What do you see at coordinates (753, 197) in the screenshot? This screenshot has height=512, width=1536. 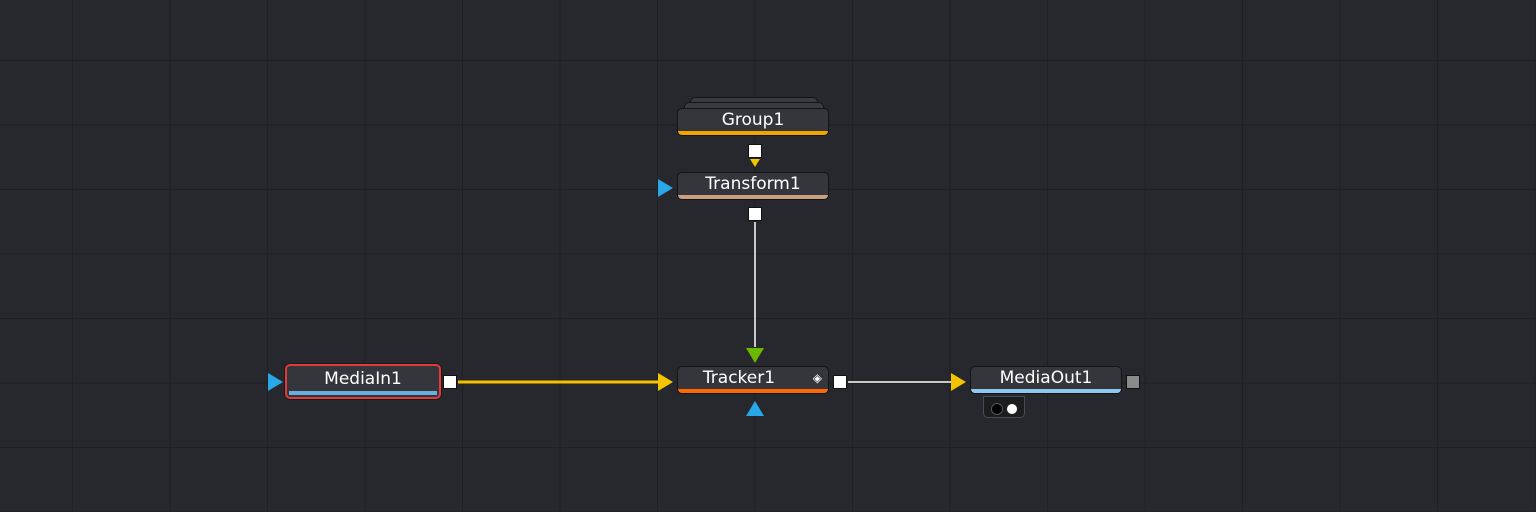 I see `node-transform1-color-bar` at bounding box center [753, 197].